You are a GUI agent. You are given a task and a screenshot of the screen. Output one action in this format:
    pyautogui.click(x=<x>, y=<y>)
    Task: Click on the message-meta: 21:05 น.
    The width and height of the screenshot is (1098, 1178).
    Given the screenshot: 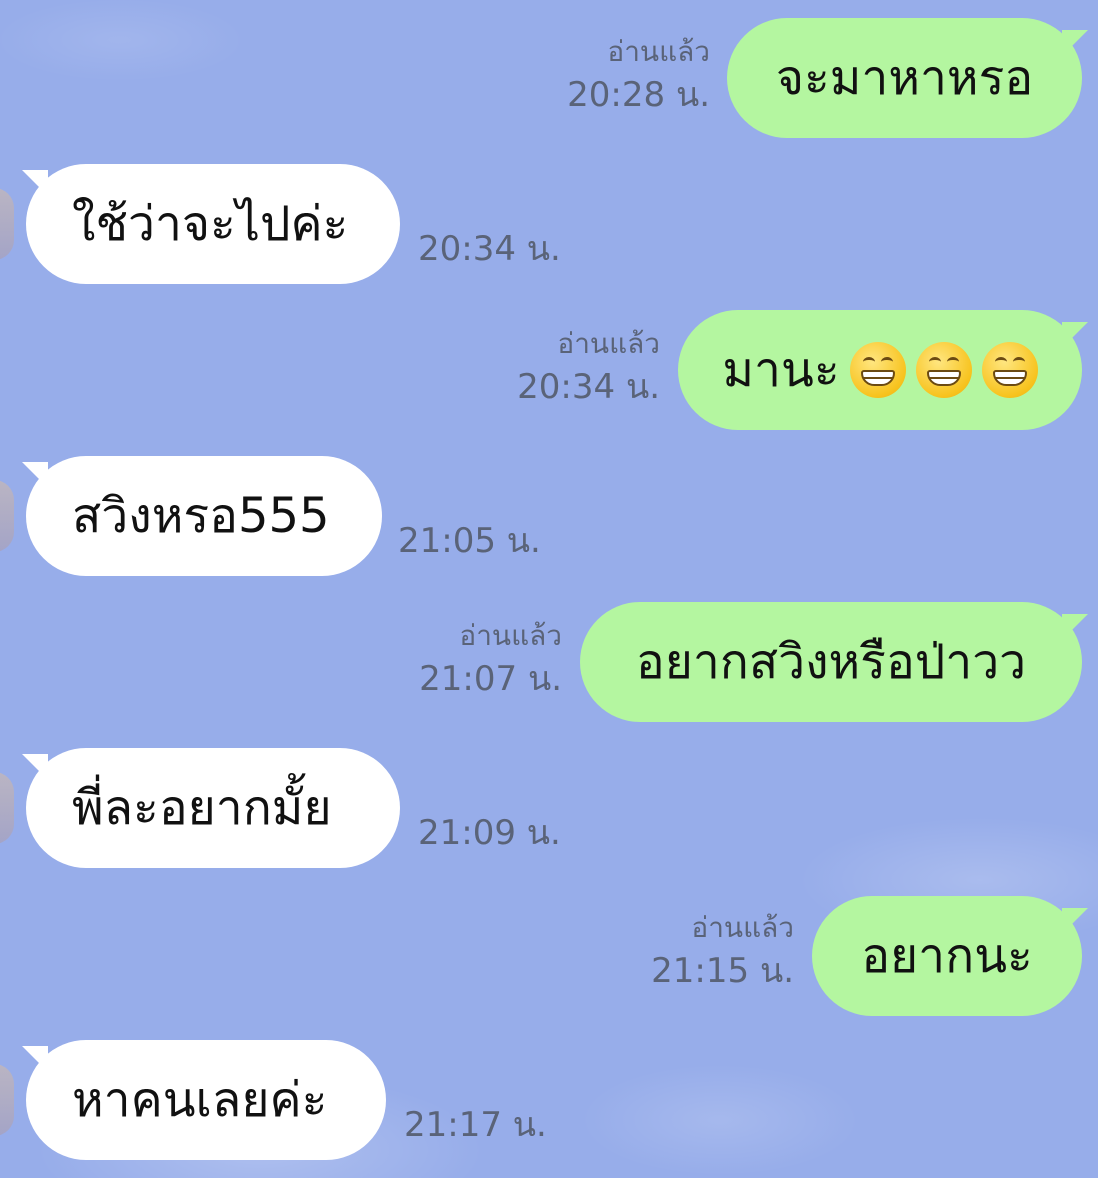 What is the action you would take?
    pyautogui.click(x=469, y=541)
    